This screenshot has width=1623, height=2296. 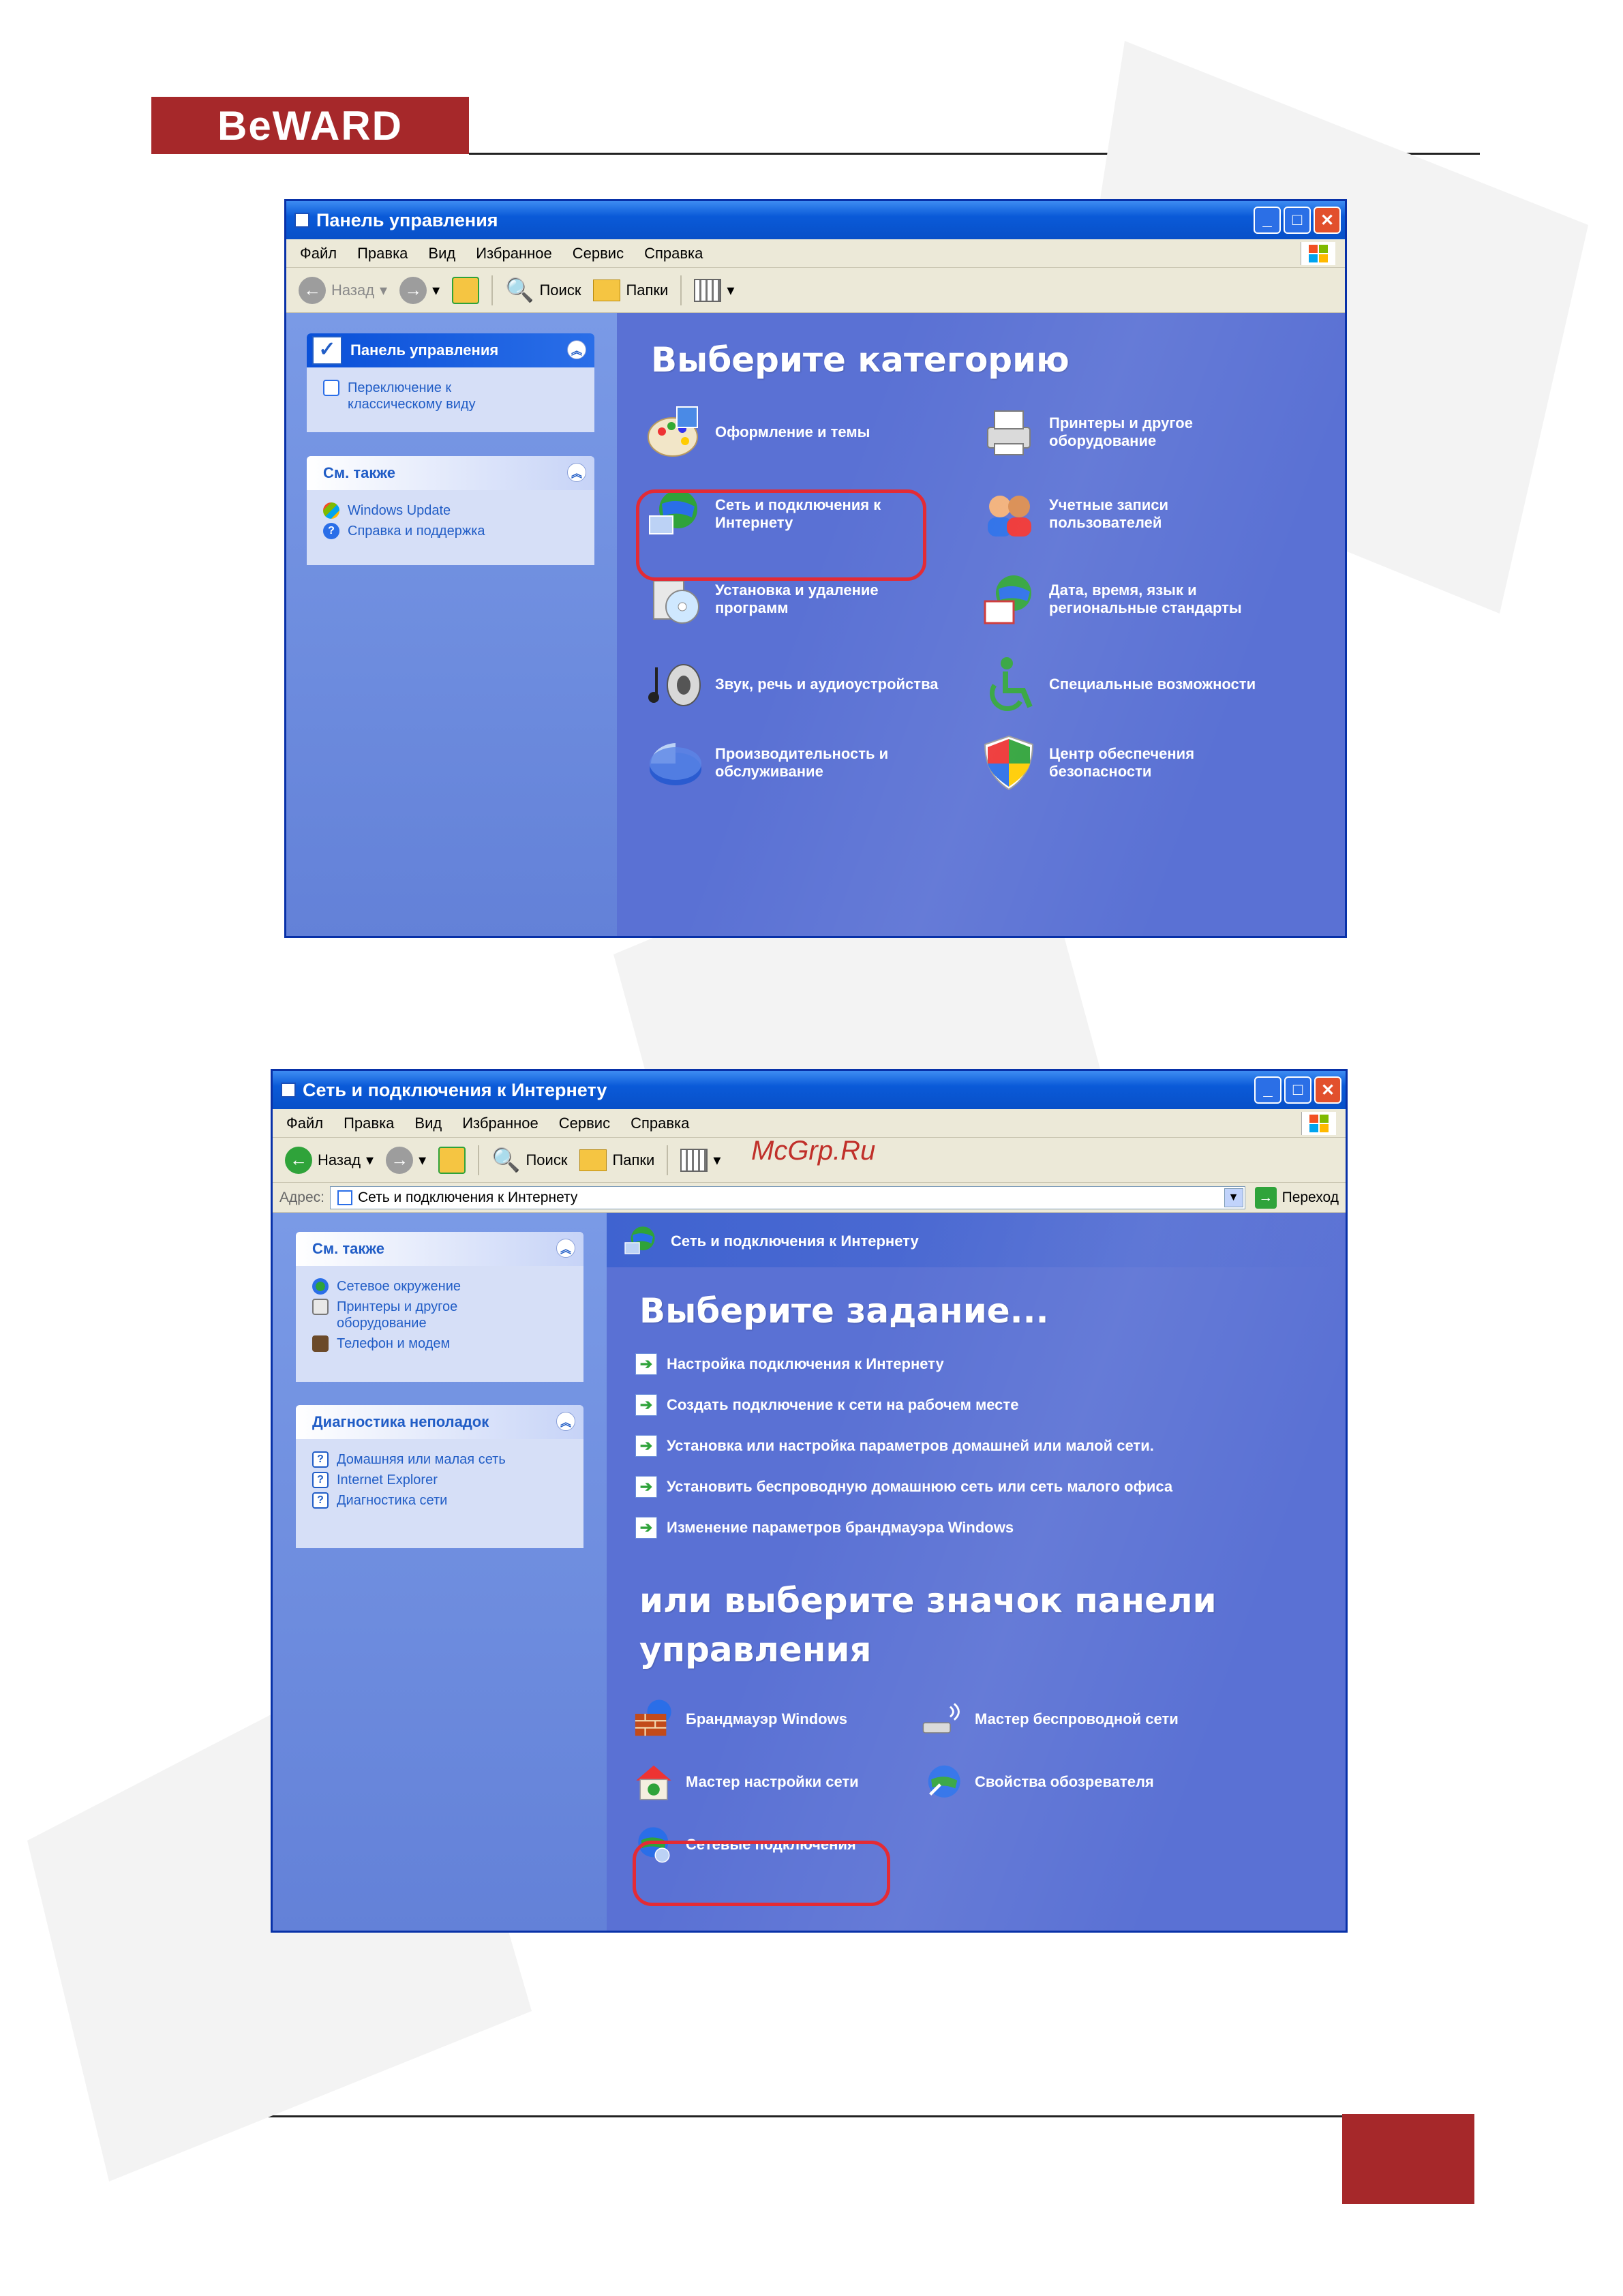 What do you see at coordinates (1102, 432) in the screenshot?
I see `category-printers-hardware: Принтеры и другое оборудование` at bounding box center [1102, 432].